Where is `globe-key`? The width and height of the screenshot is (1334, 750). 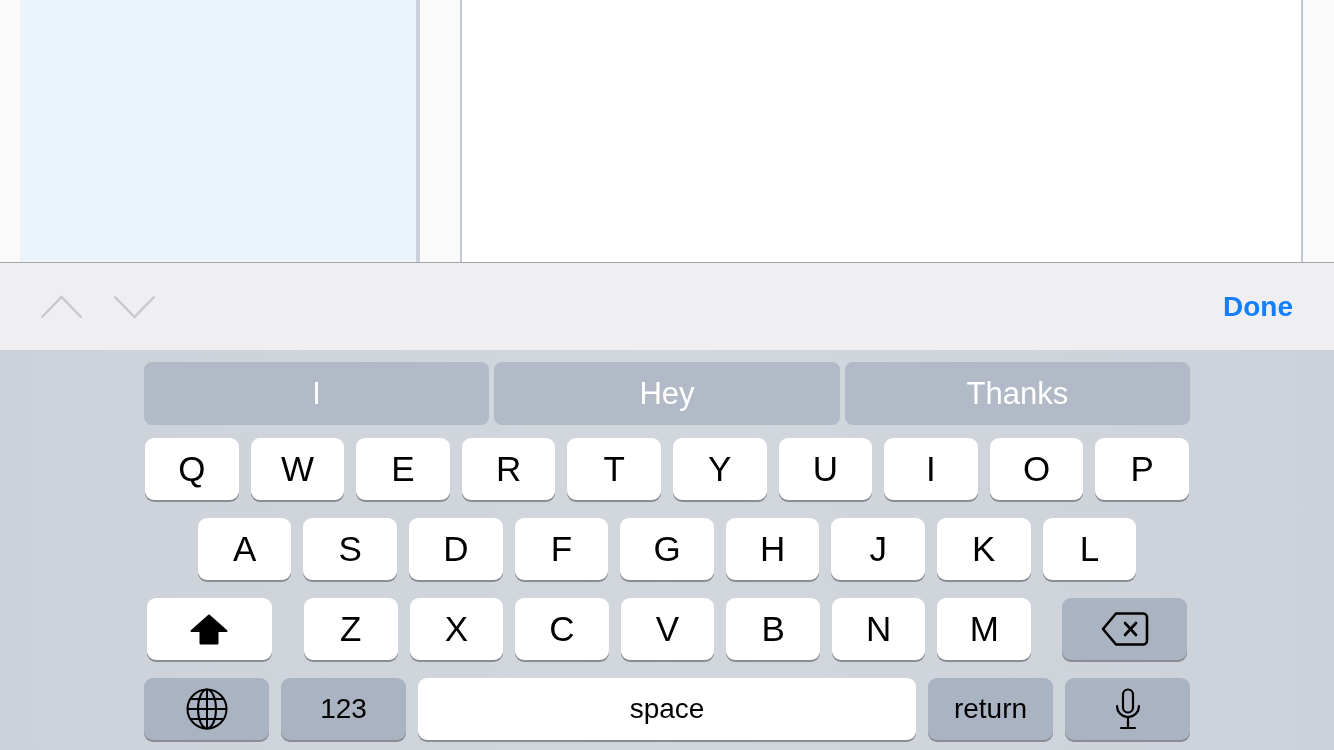
globe-key is located at coordinates (206, 709).